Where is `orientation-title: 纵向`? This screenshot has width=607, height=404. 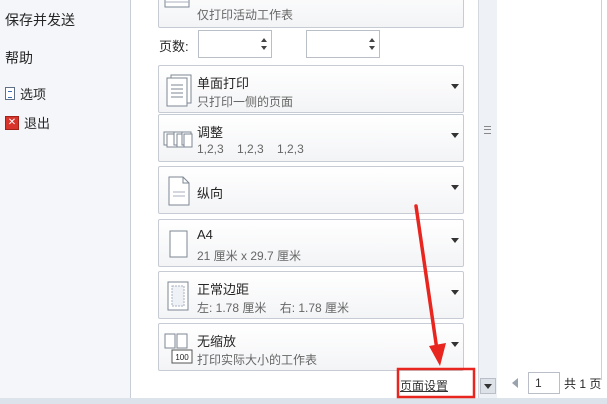 orientation-title: 纵向 is located at coordinates (210, 193).